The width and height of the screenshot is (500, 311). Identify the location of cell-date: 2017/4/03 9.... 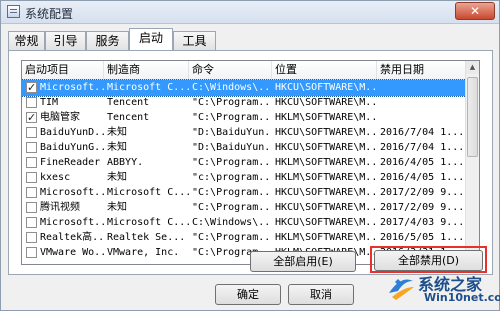
(422, 222).